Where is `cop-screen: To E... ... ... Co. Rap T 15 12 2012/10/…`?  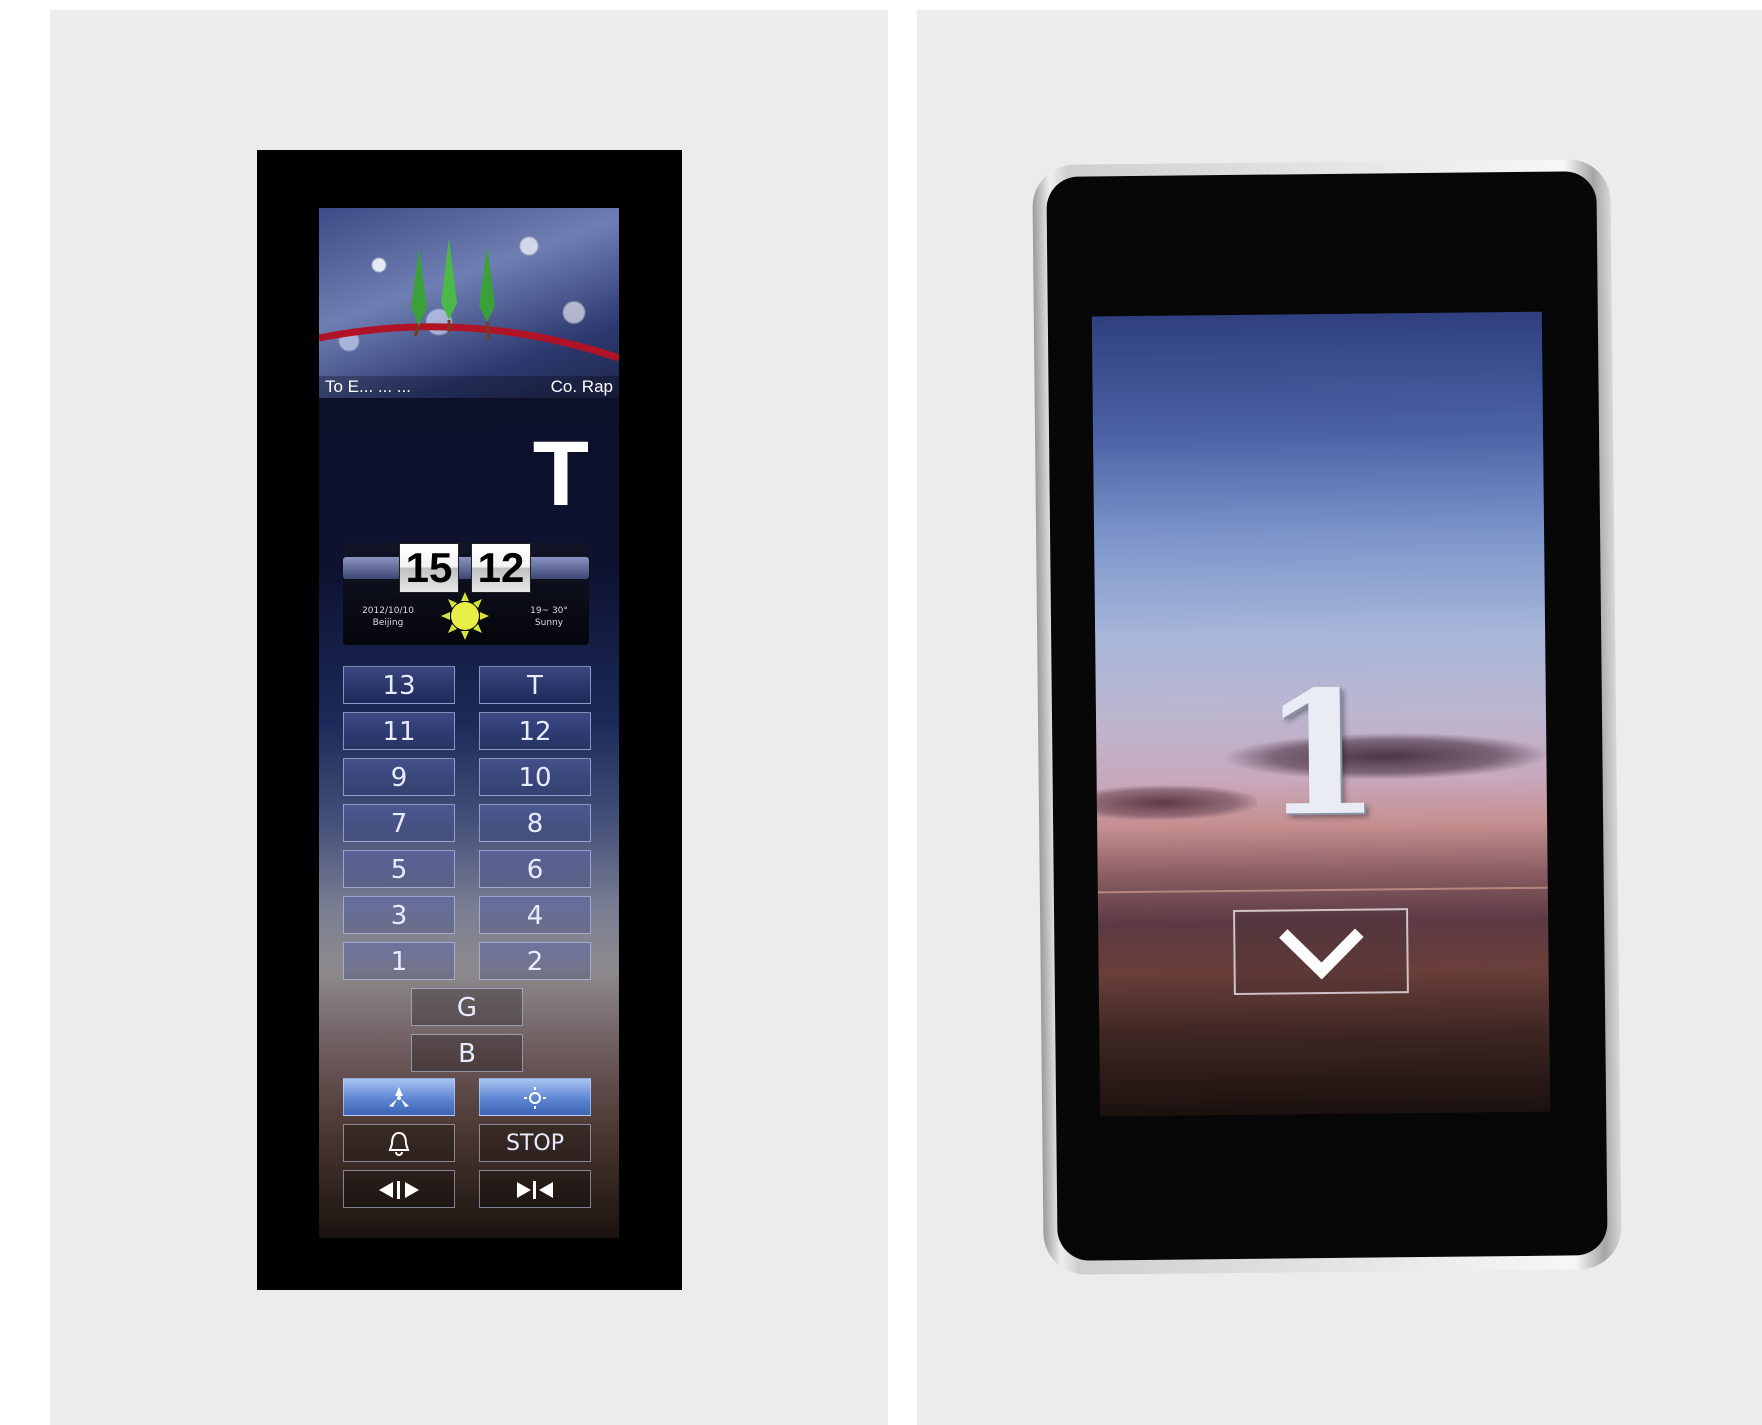
cop-screen: To E... ... ... Co. Rap T 15 12 2012/10/… is located at coordinates (469, 723).